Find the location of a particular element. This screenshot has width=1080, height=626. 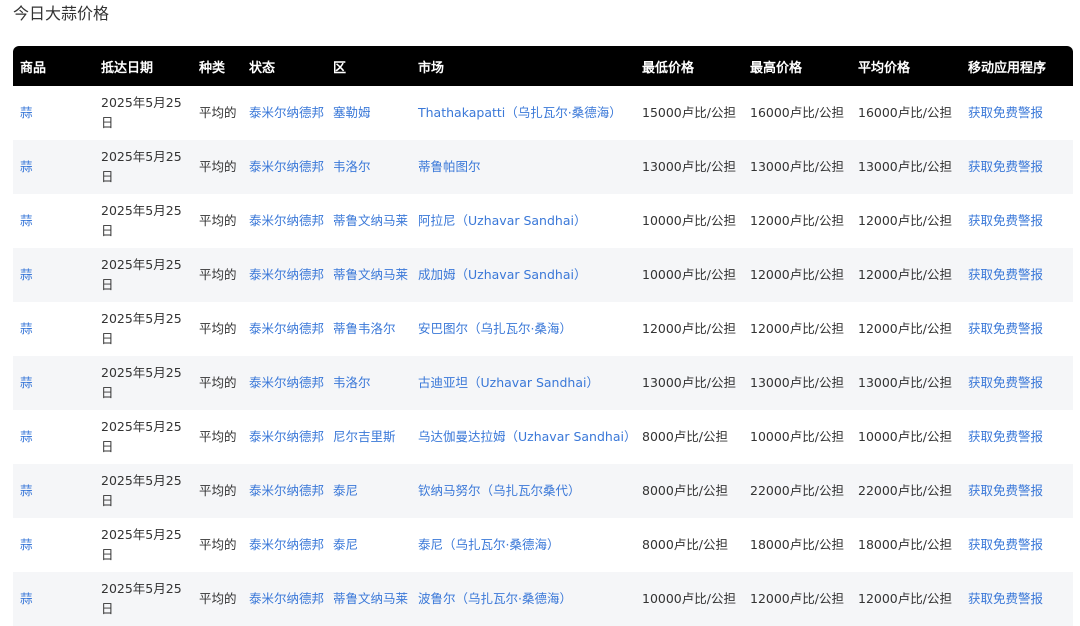

max-price: 22000卢比/公担 is located at coordinates (797, 491).